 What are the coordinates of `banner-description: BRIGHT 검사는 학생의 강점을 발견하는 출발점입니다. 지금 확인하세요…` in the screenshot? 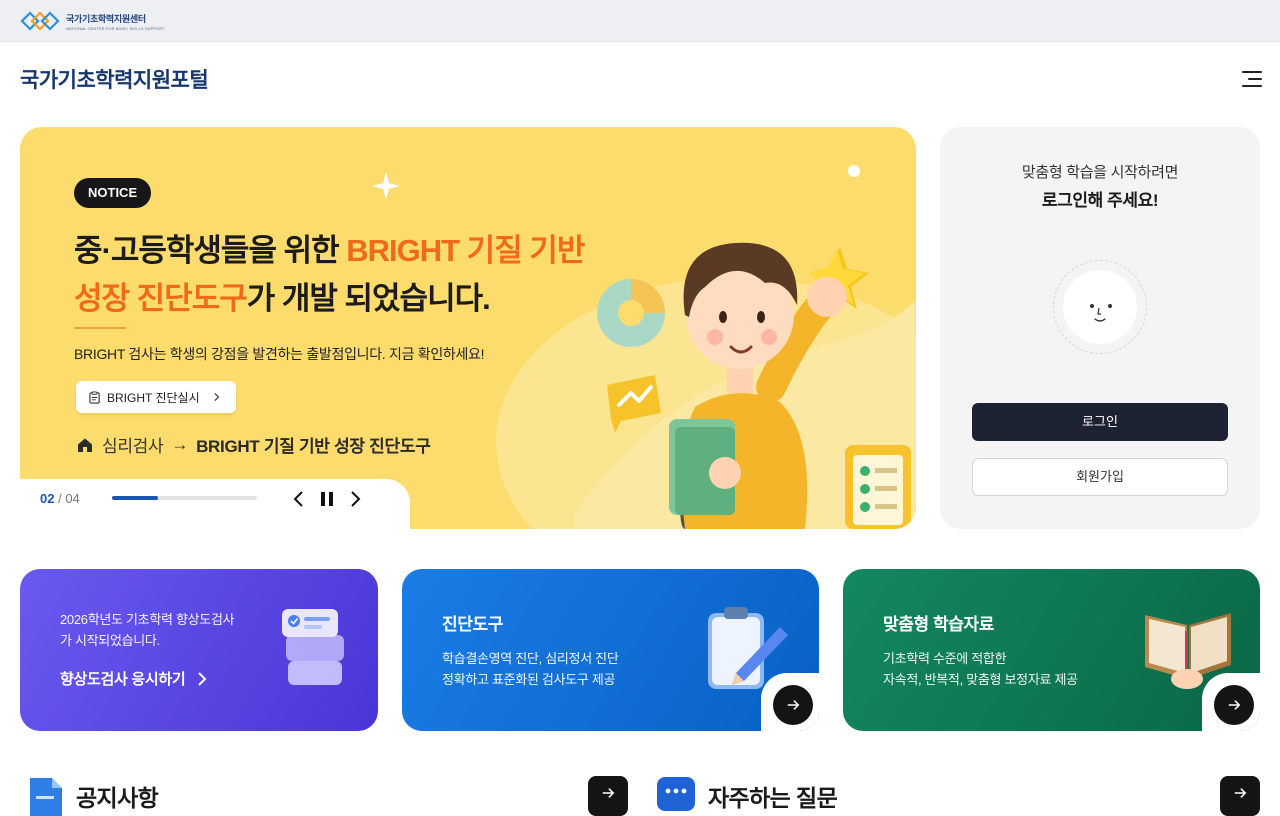 It's located at (279, 354).